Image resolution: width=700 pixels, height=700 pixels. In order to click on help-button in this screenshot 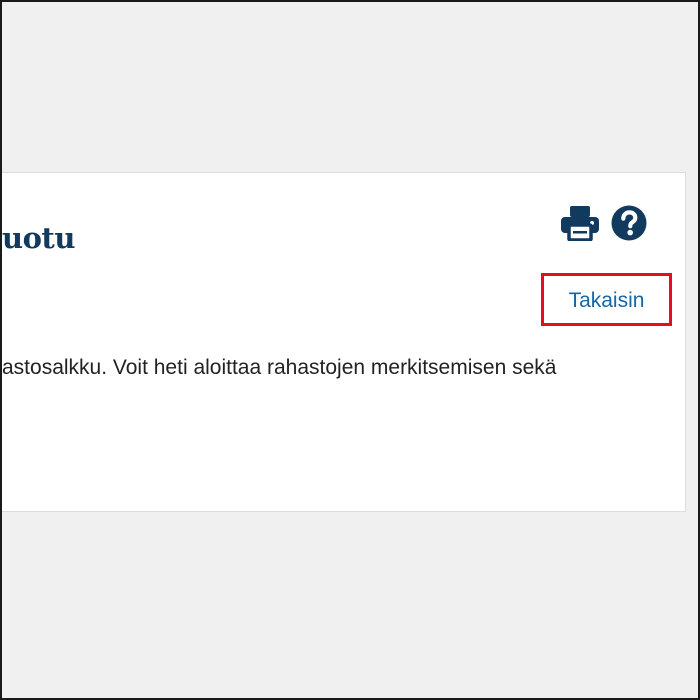, I will do `click(629, 223)`.